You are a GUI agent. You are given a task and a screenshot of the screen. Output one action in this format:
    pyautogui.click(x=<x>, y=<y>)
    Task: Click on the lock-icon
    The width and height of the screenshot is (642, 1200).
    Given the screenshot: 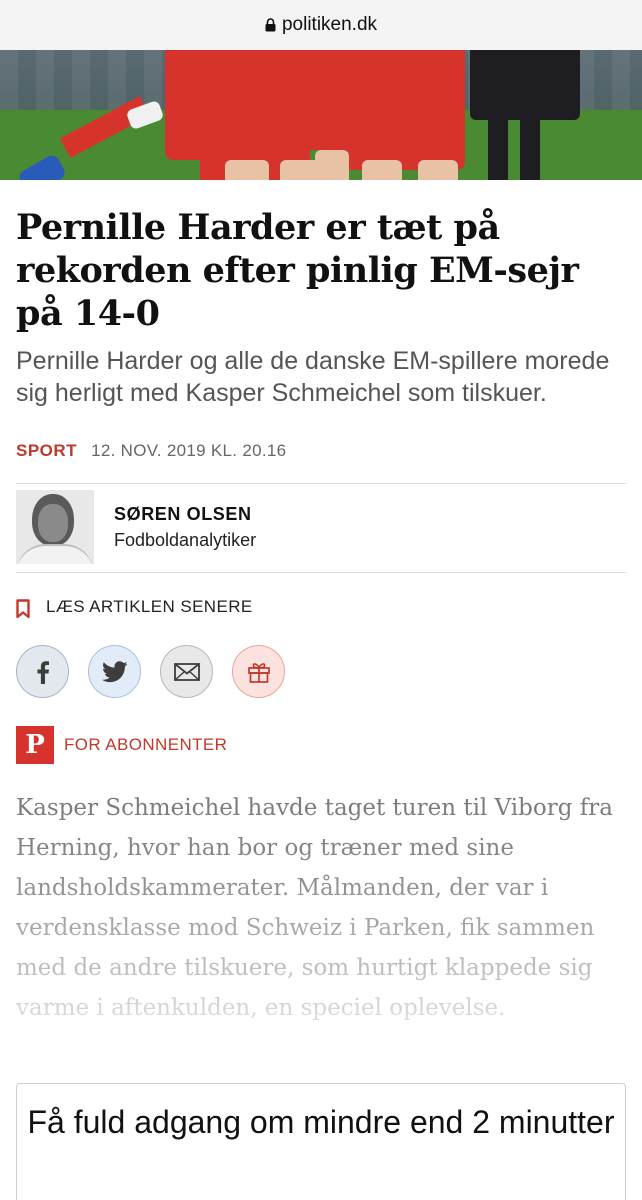 What is the action you would take?
    pyautogui.click(x=270, y=25)
    